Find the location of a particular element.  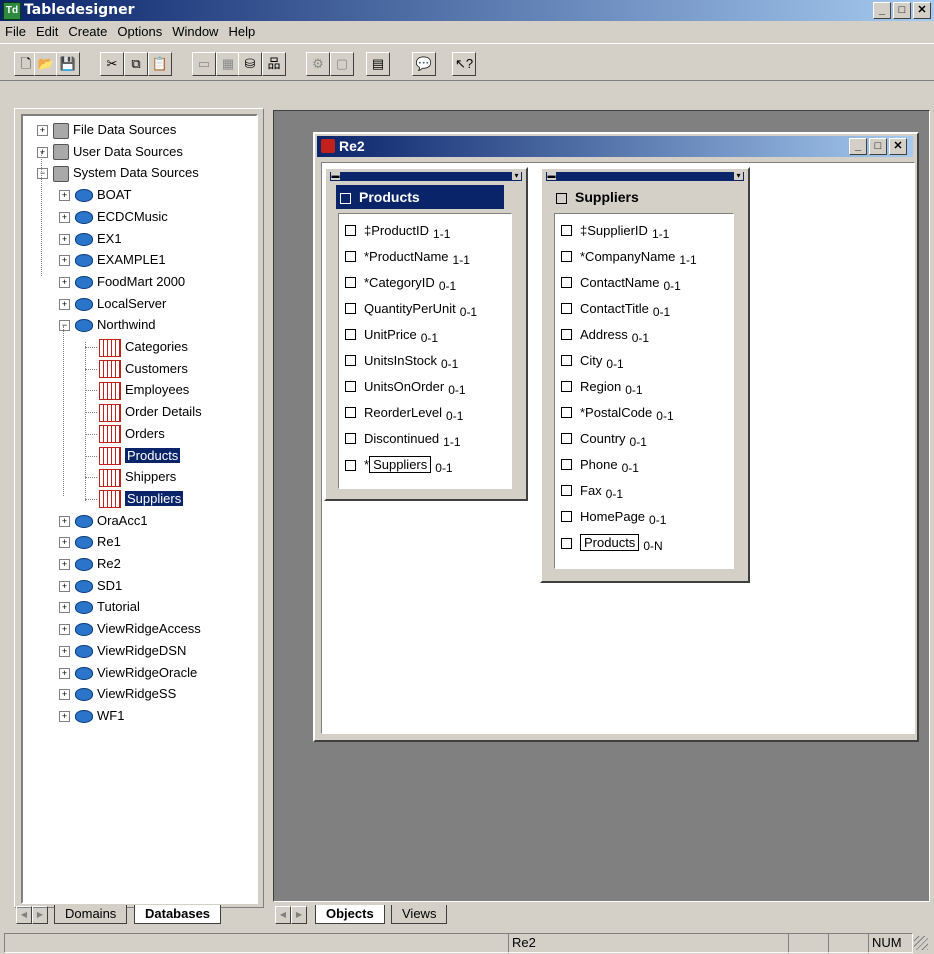

child-maximize-button: □ is located at coordinates (878, 146).